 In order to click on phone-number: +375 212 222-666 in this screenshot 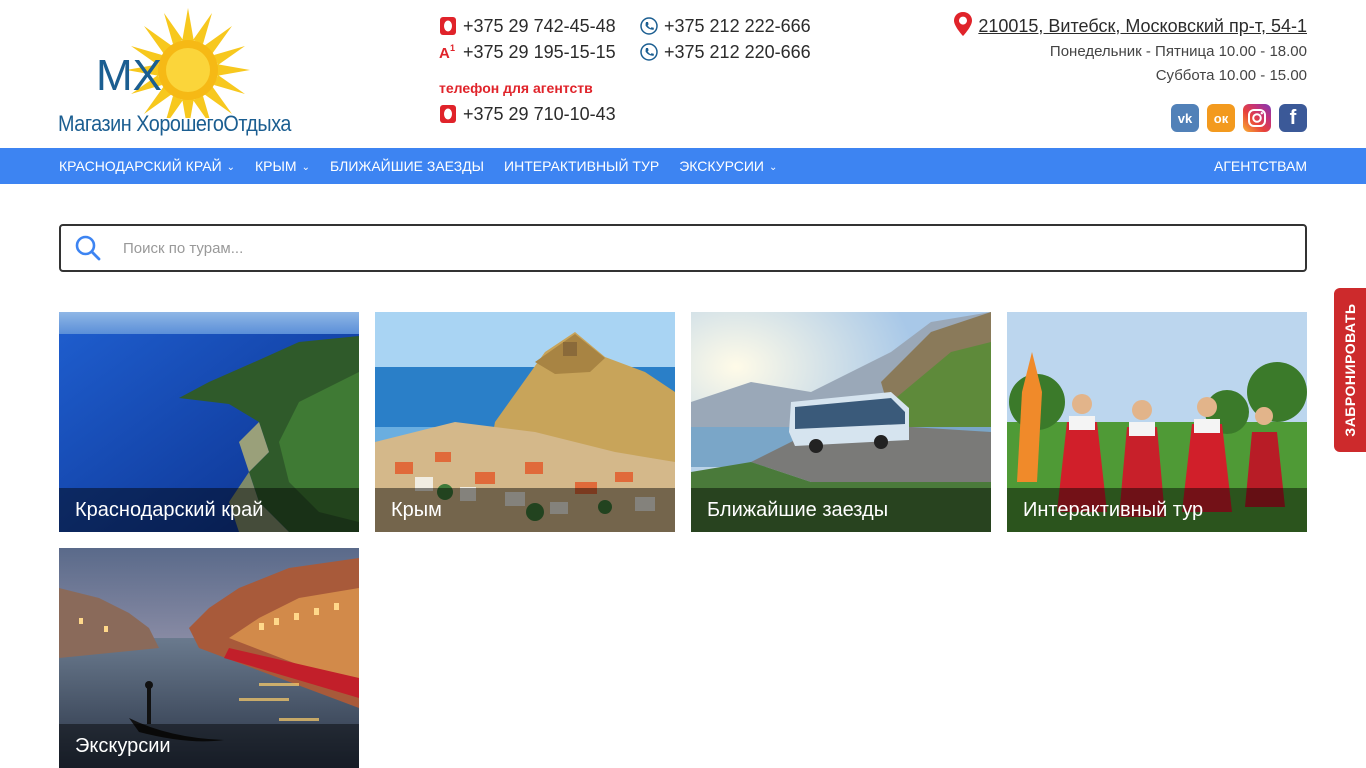, I will do `click(737, 25)`.